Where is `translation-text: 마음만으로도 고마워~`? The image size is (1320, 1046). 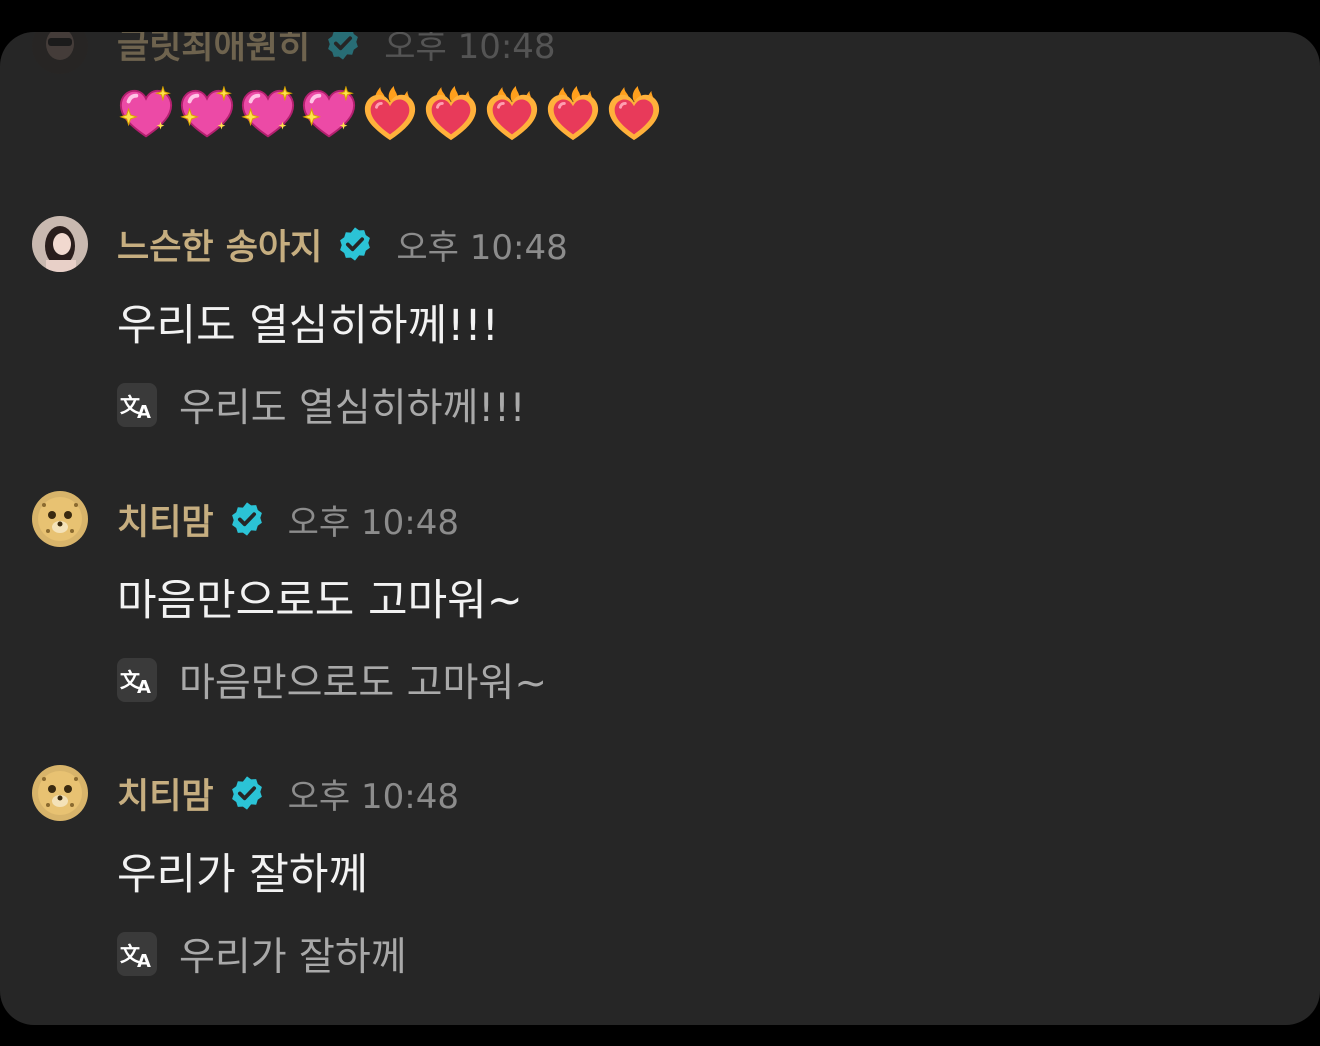 translation-text: 마음만으로도 고마워~ is located at coordinates (363, 683).